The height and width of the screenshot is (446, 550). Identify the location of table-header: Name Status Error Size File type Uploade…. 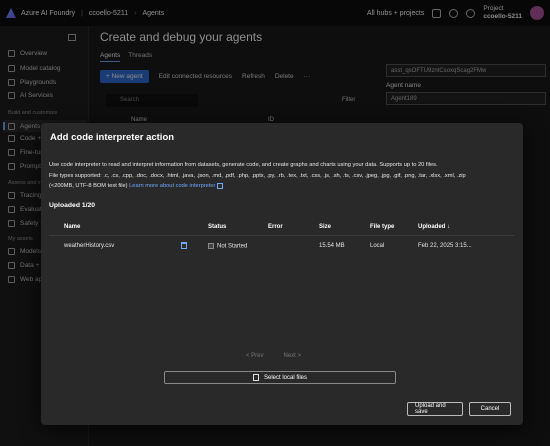
(282, 227).